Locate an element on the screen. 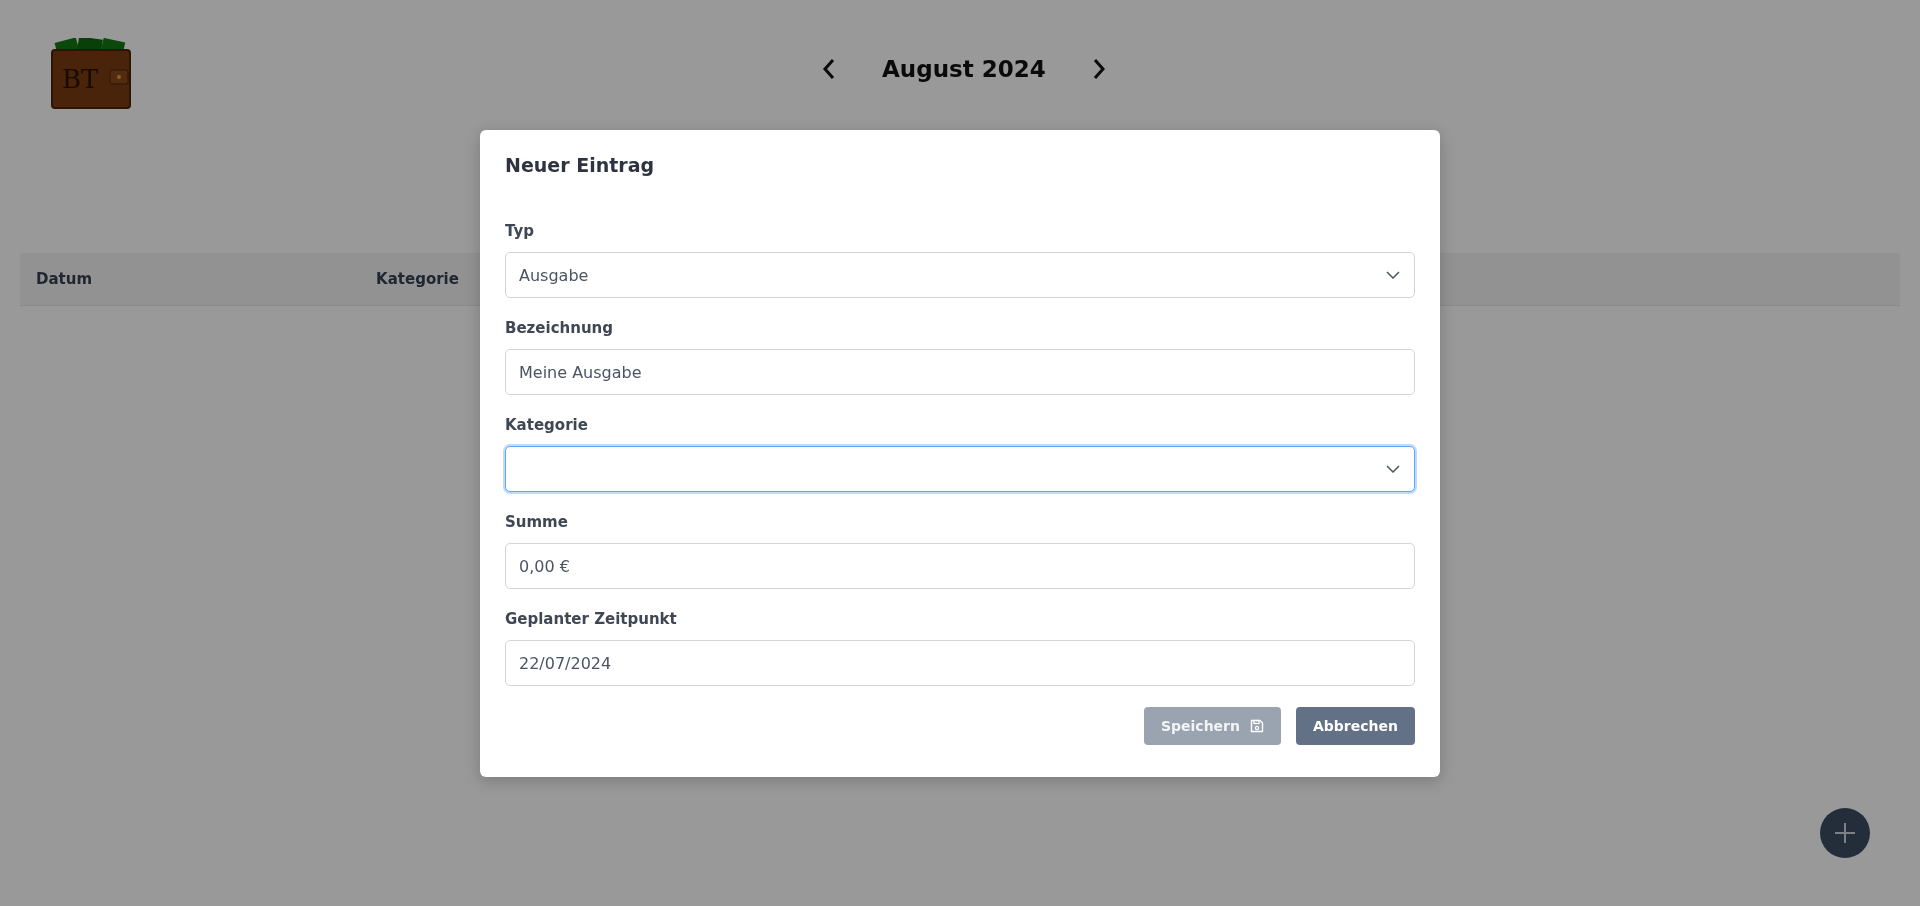 The height and width of the screenshot is (906, 1920). chevron-left-icon is located at coordinates (829, 69).